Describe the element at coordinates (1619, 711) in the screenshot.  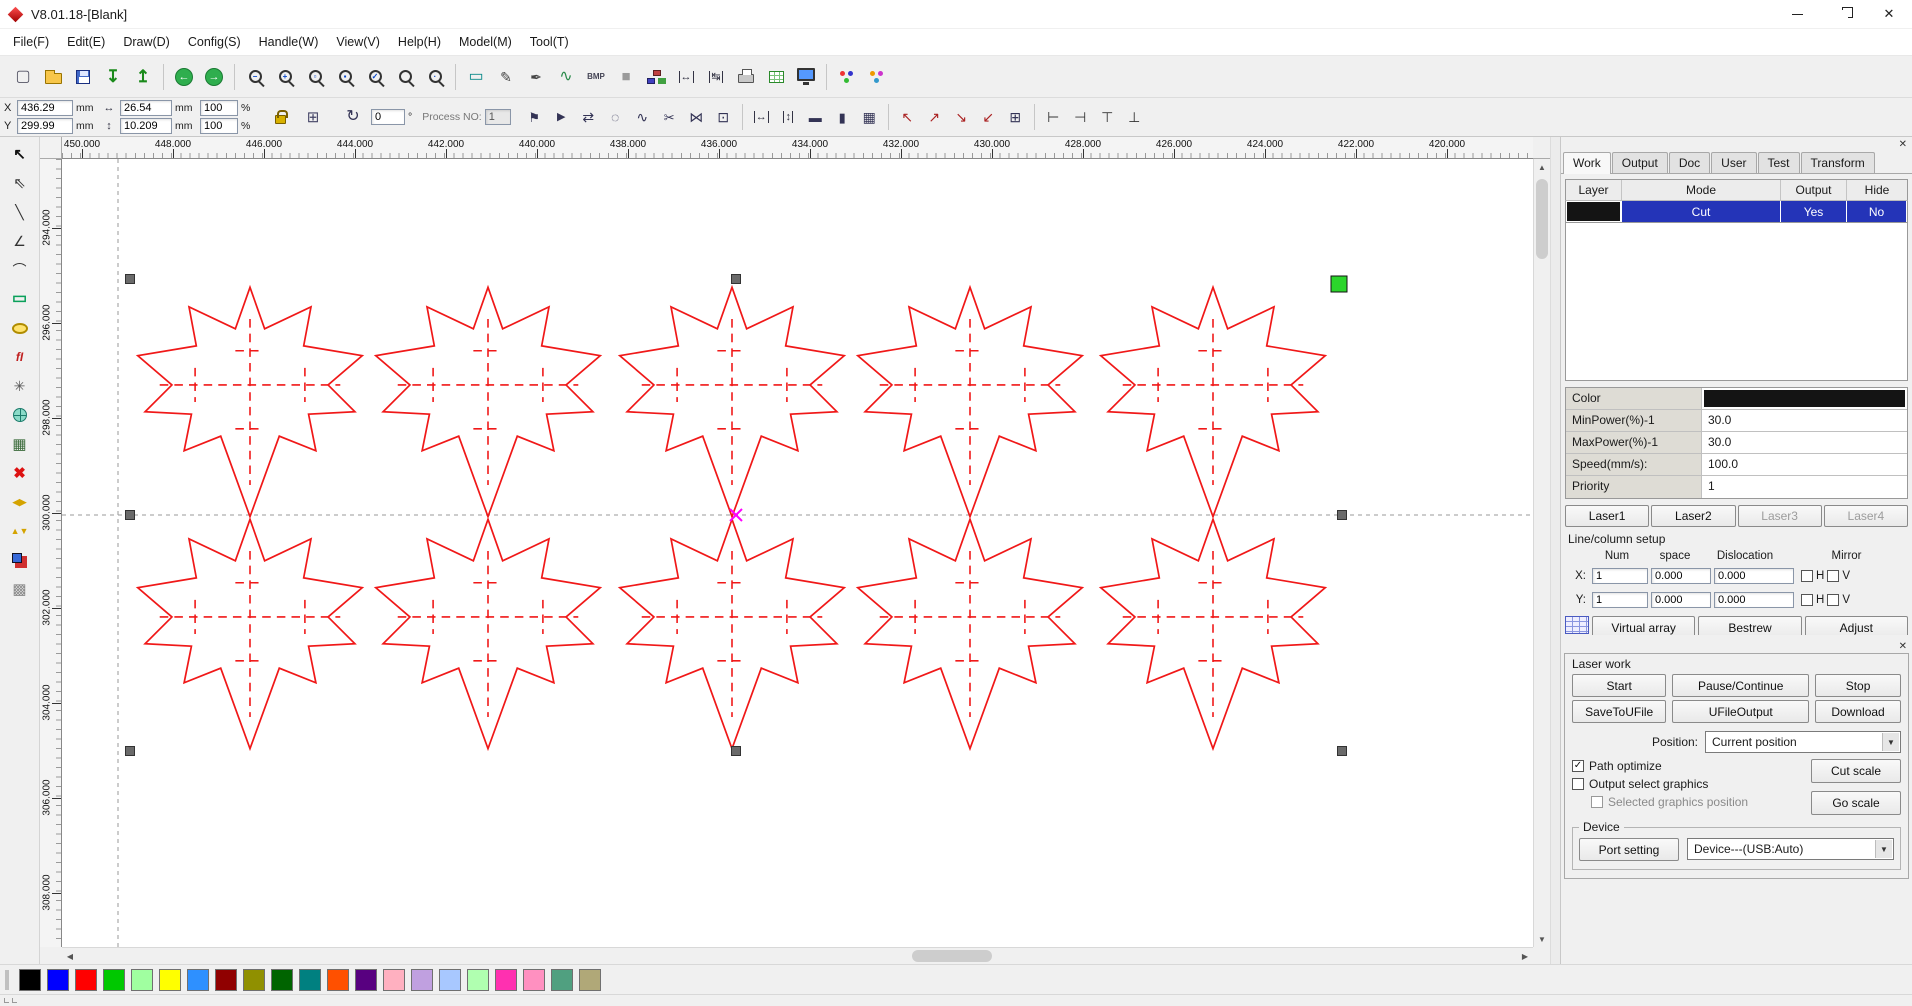
I see `savetoufile-button: SaveToUFile` at that location.